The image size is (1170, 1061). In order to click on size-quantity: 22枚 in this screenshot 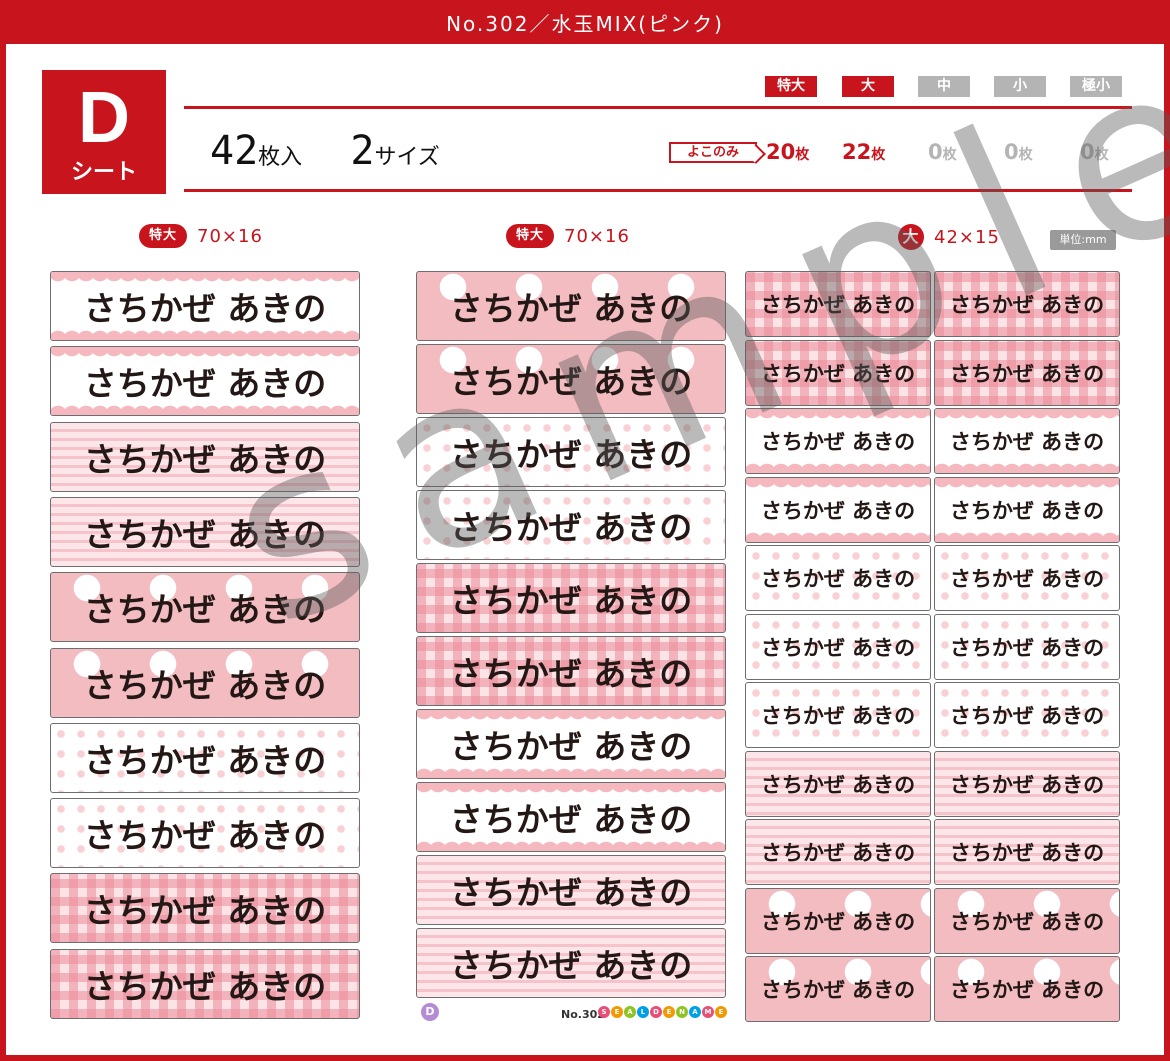, I will do `click(863, 152)`.